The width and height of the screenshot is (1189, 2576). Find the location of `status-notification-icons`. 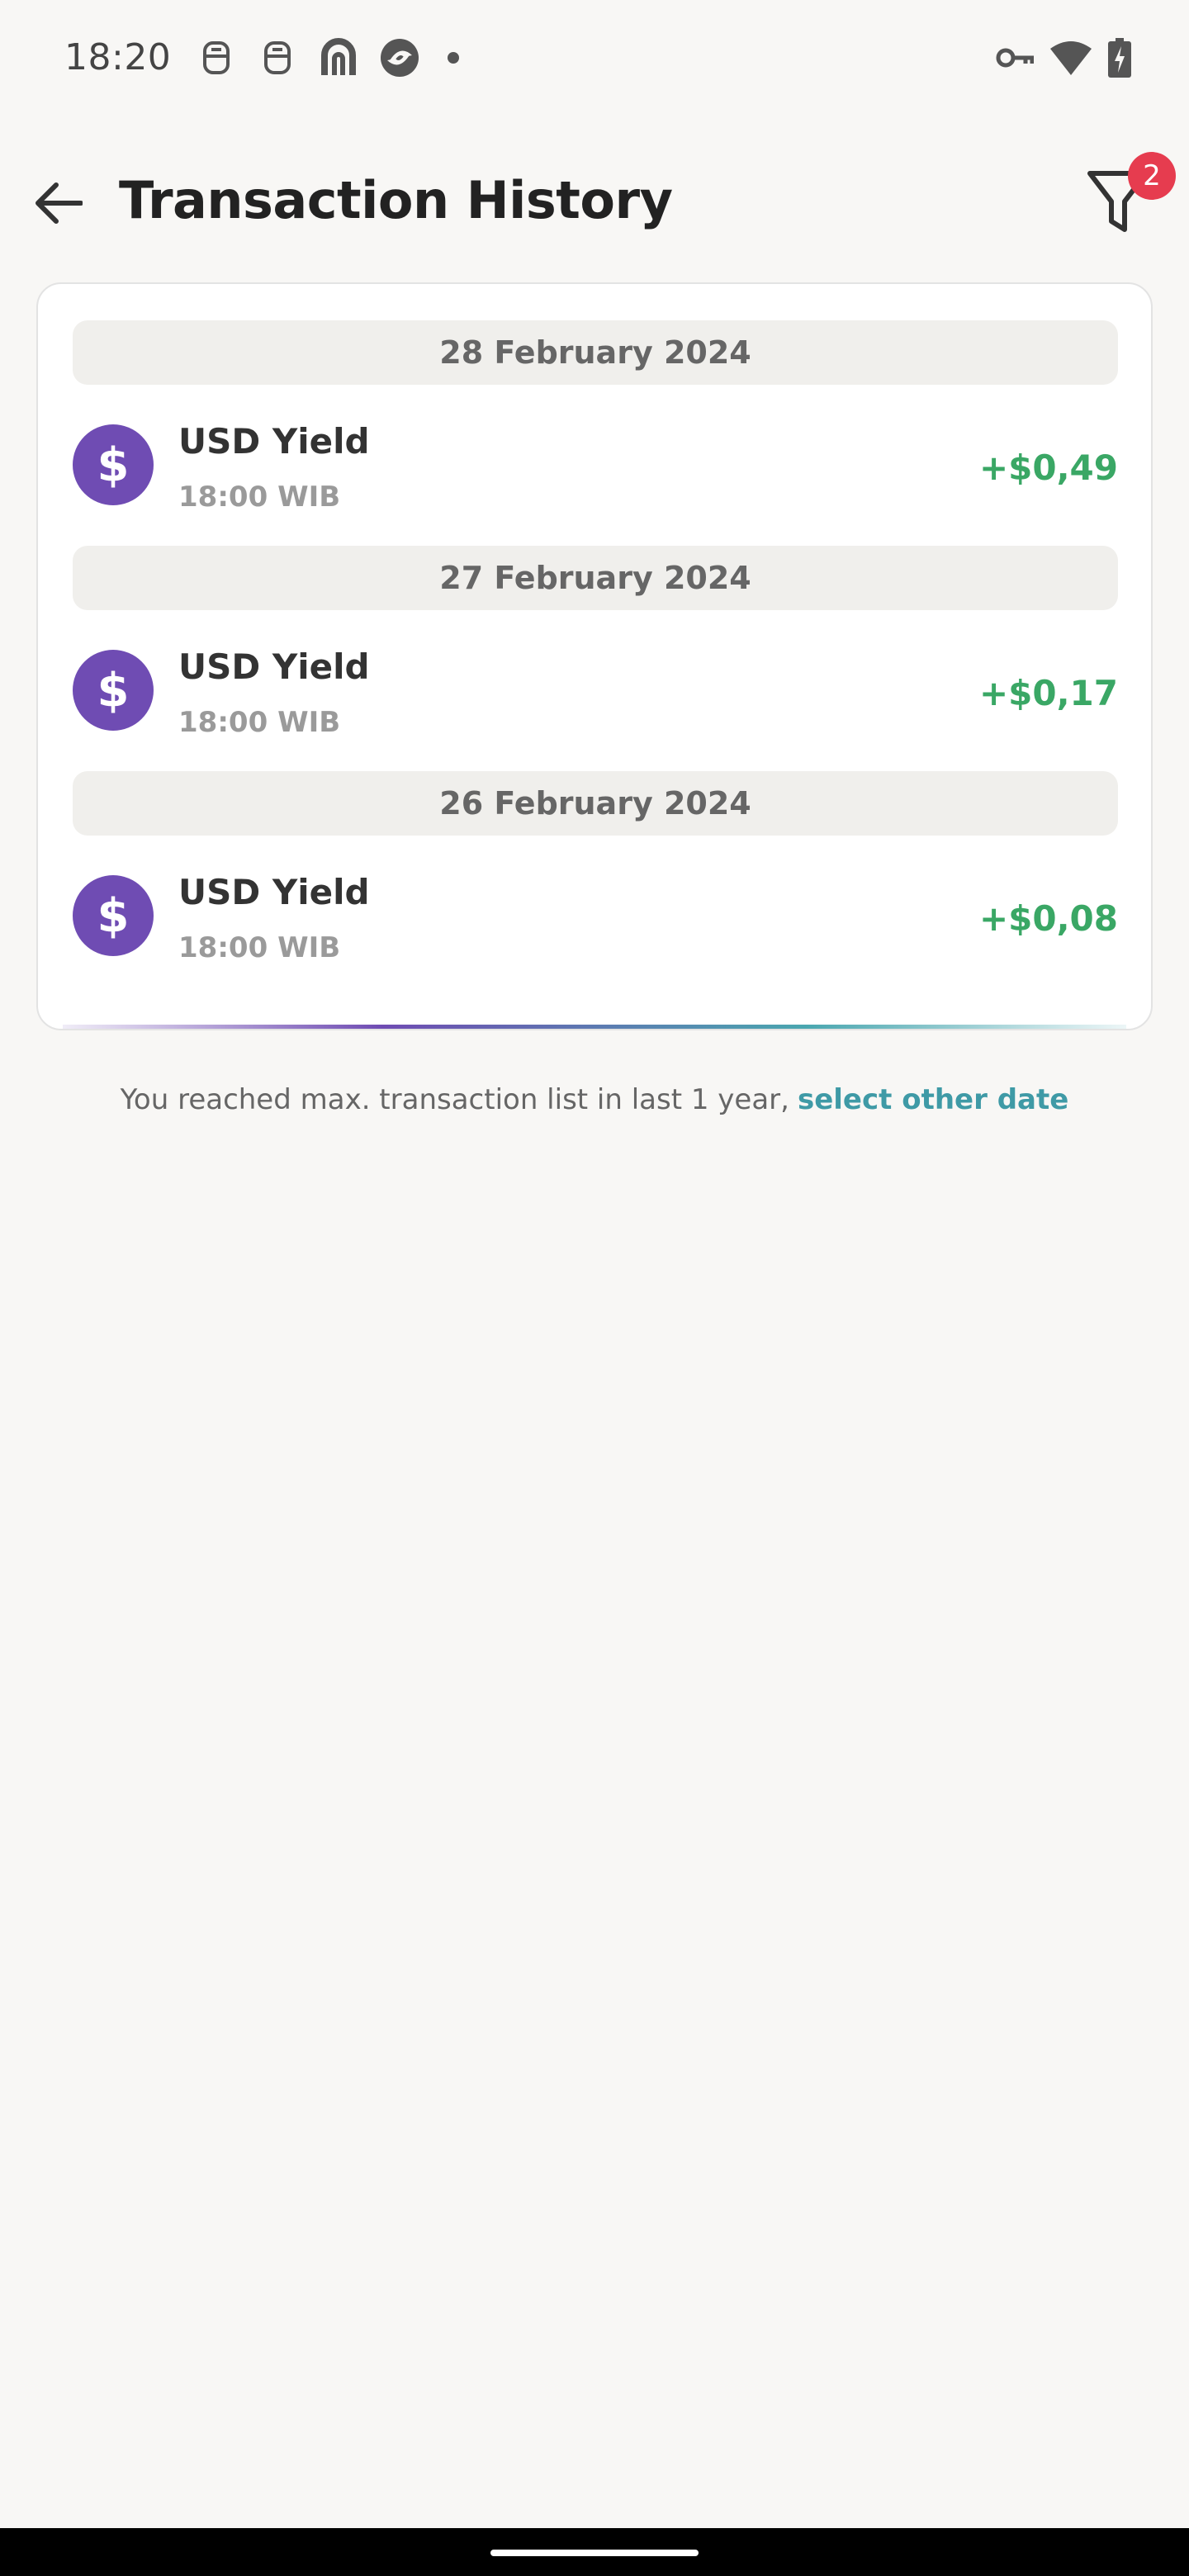

status-notification-icons is located at coordinates (327, 57).